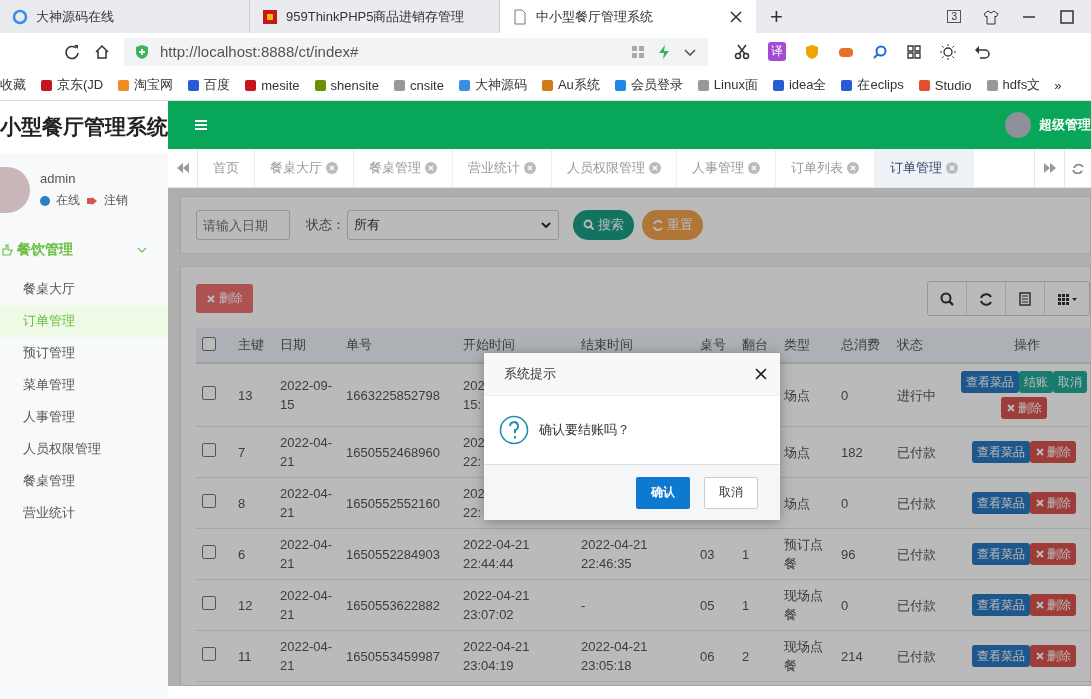  What do you see at coordinates (776, 16) in the screenshot?
I see `new-tab-button: +` at bounding box center [776, 16].